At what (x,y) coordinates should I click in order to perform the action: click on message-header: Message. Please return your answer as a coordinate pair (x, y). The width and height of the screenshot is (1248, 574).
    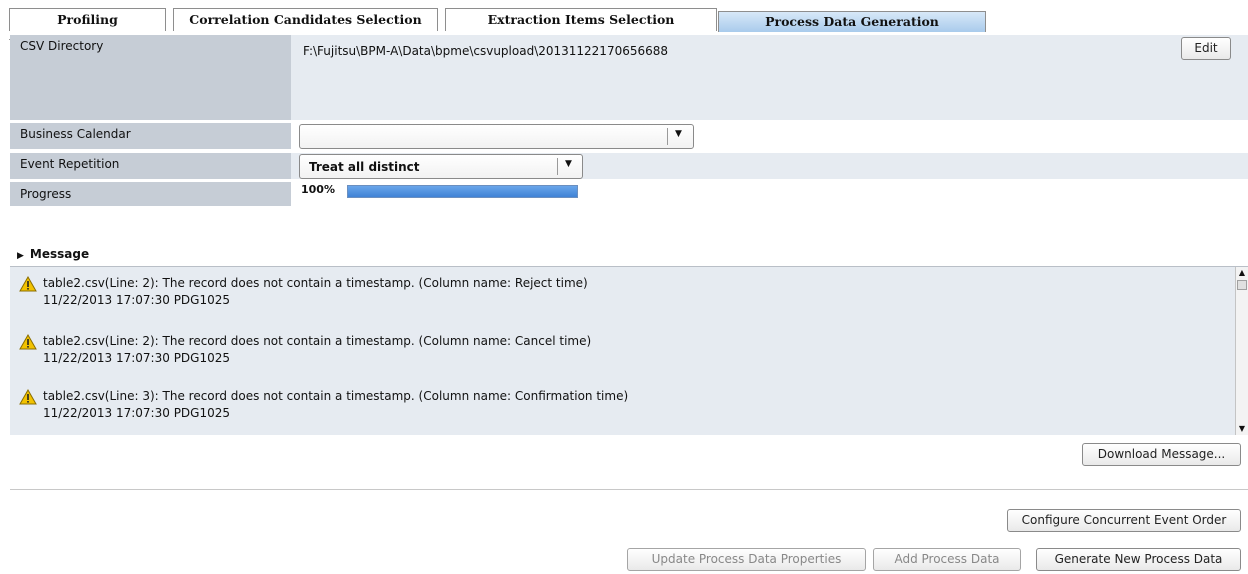
    Looking at the image, I should click on (59, 254).